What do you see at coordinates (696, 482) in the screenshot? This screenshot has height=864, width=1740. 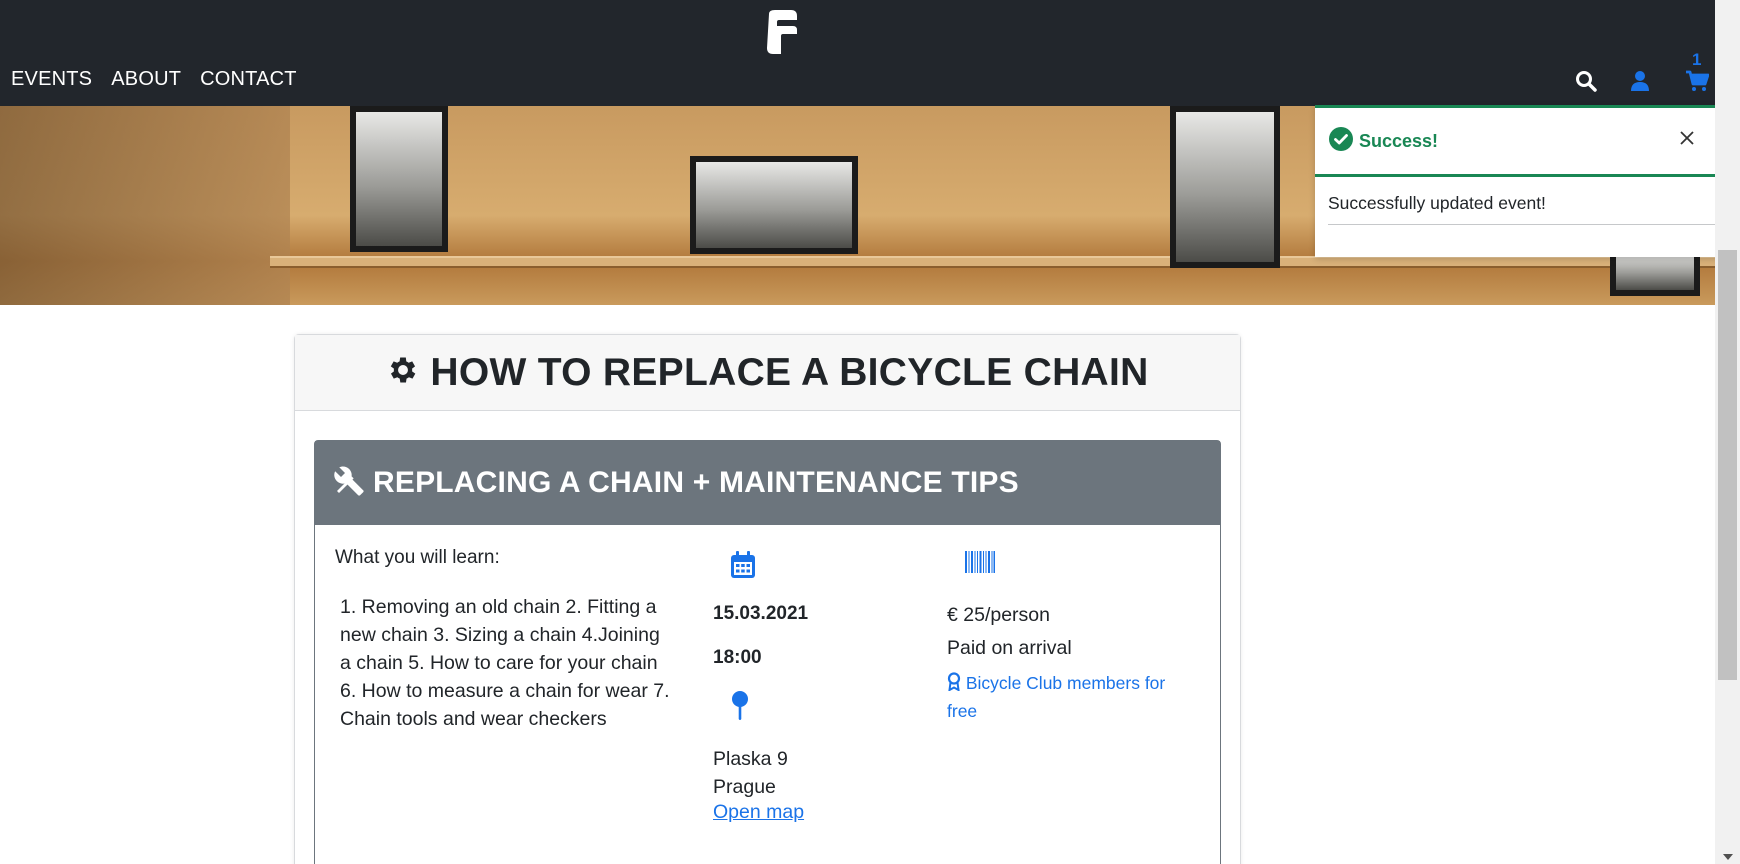 I see `event-subtitle: REPLACING A CHAIN + MAINTENANCE TIPS` at bounding box center [696, 482].